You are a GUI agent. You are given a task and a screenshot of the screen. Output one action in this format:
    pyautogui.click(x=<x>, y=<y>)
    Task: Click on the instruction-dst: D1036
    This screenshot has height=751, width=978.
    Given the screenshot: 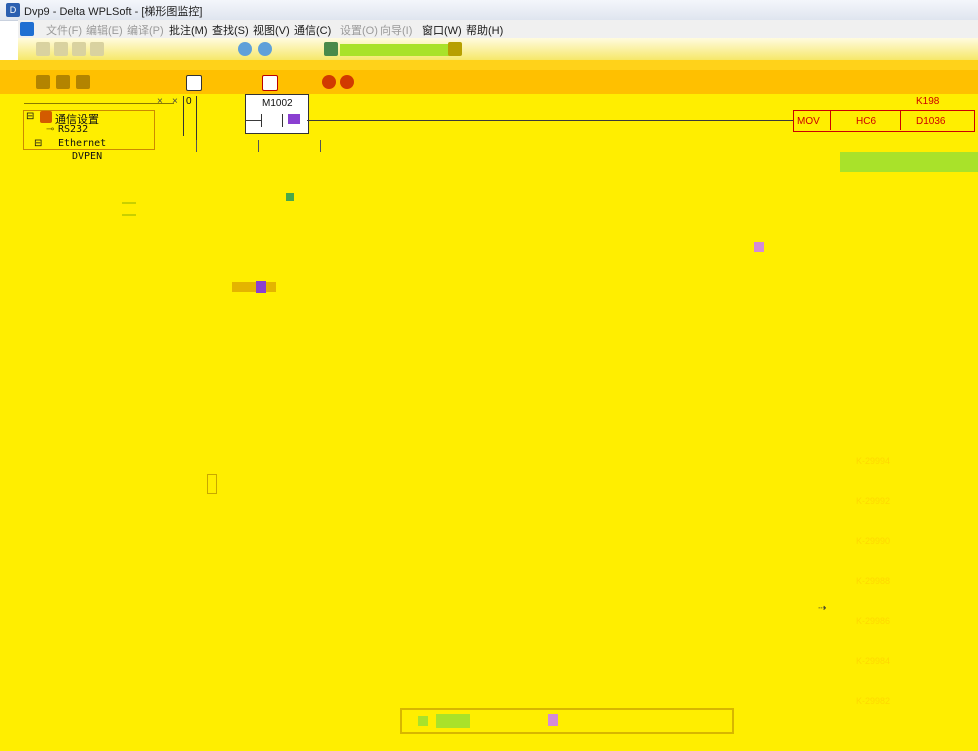 What is the action you would take?
    pyautogui.click(x=931, y=121)
    